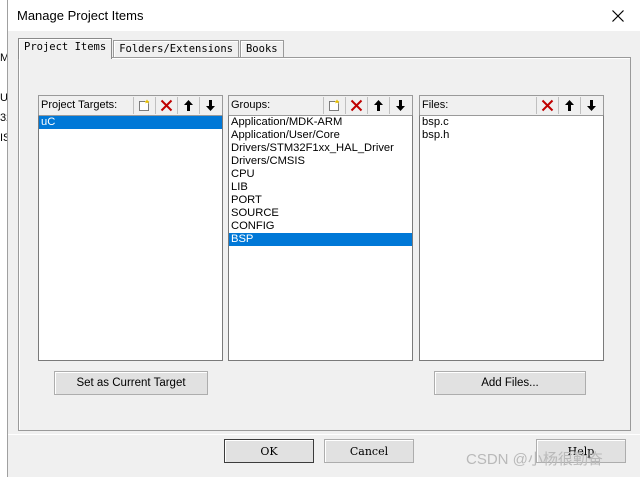 This screenshot has height=477, width=640. What do you see at coordinates (320, 161) in the screenshot?
I see `list-item: Drivers/CMSIS` at bounding box center [320, 161].